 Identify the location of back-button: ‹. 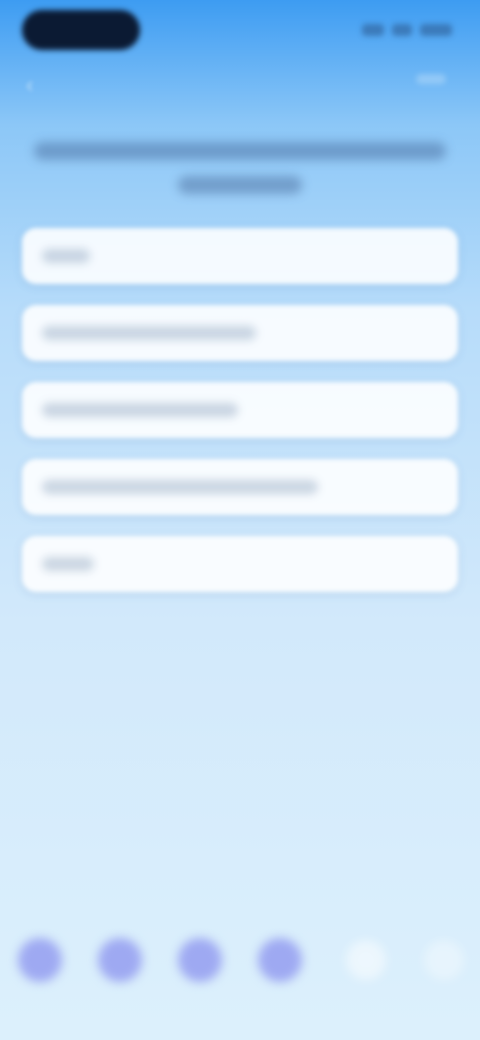
(37, 85).